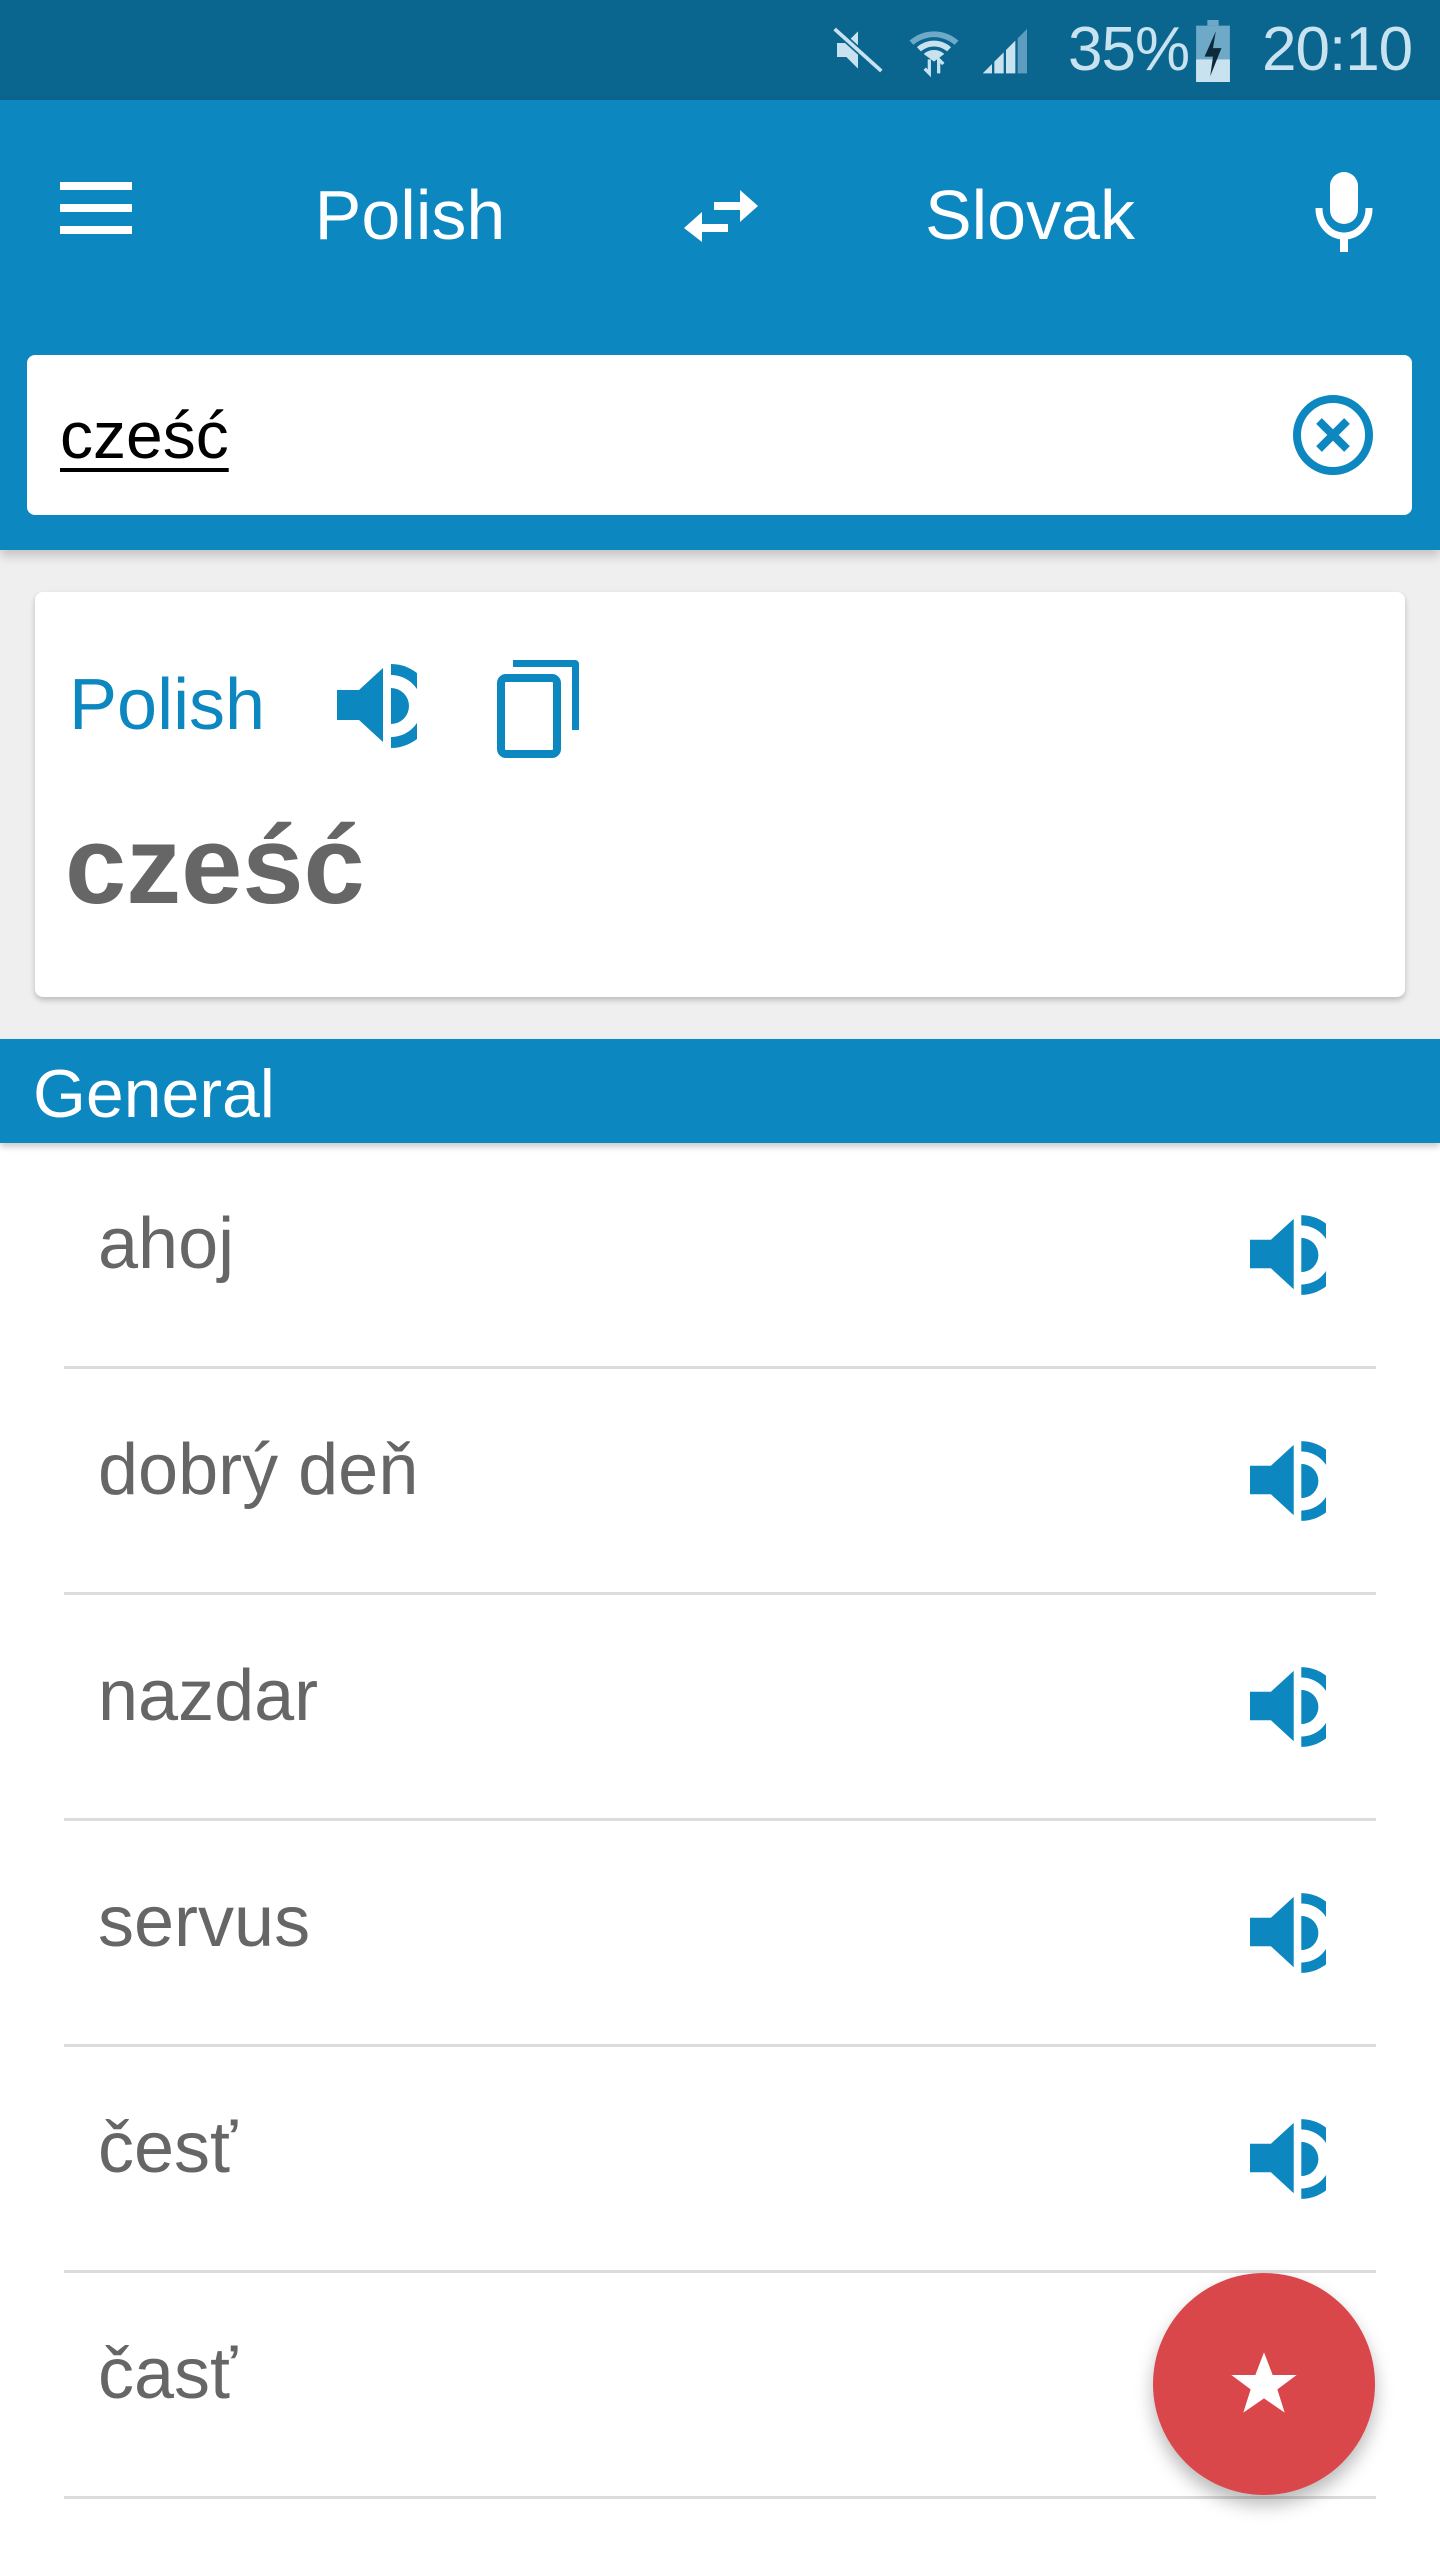 The width and height of the screenshot is (1440, 2560). What do you see at coordinates (215, 865) in the screenshot?
I see `source-word: cześć` at bounding box center [215, 865].